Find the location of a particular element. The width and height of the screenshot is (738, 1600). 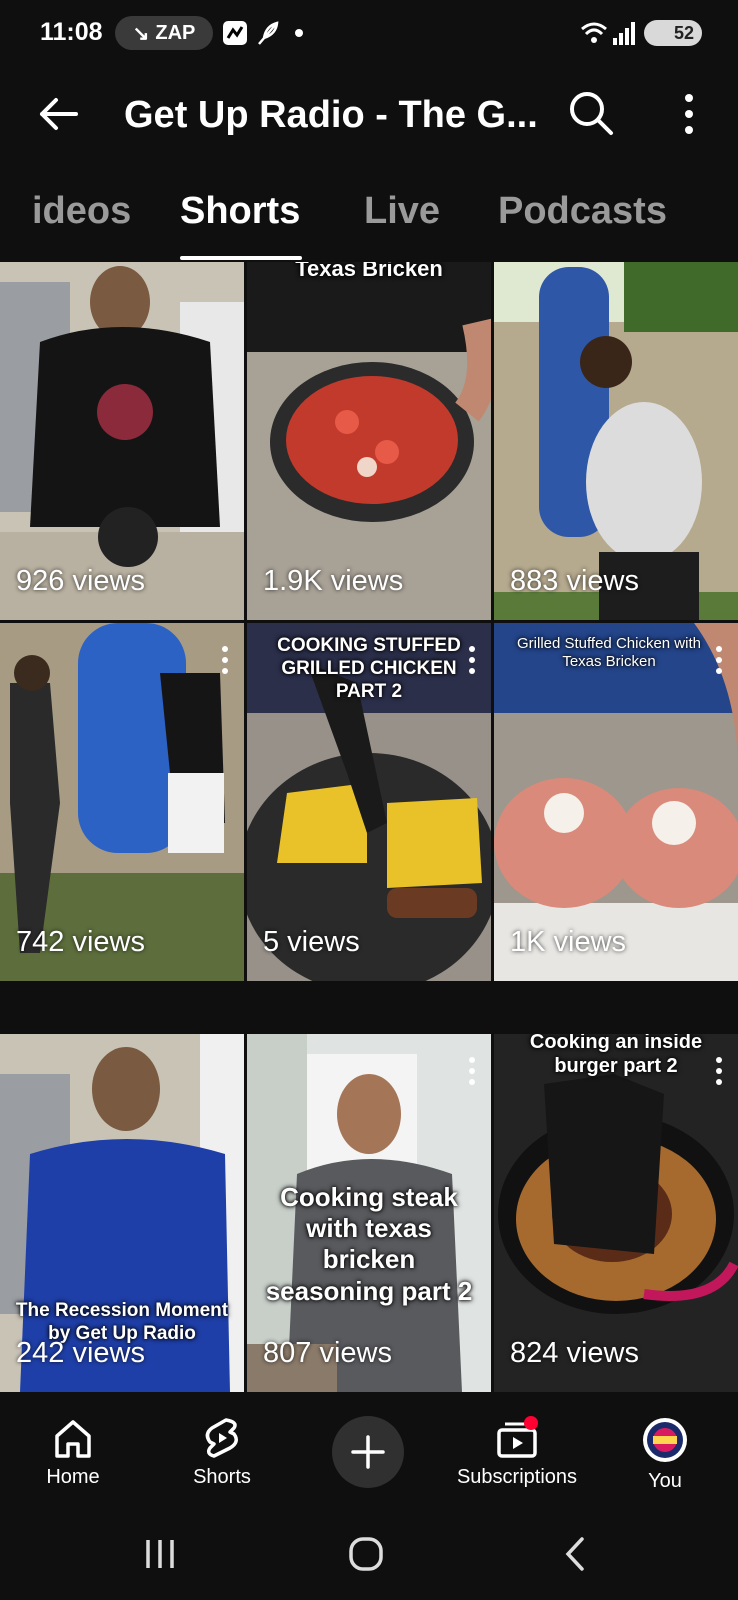

nav-you: You is located at coordinates (665, 1454).